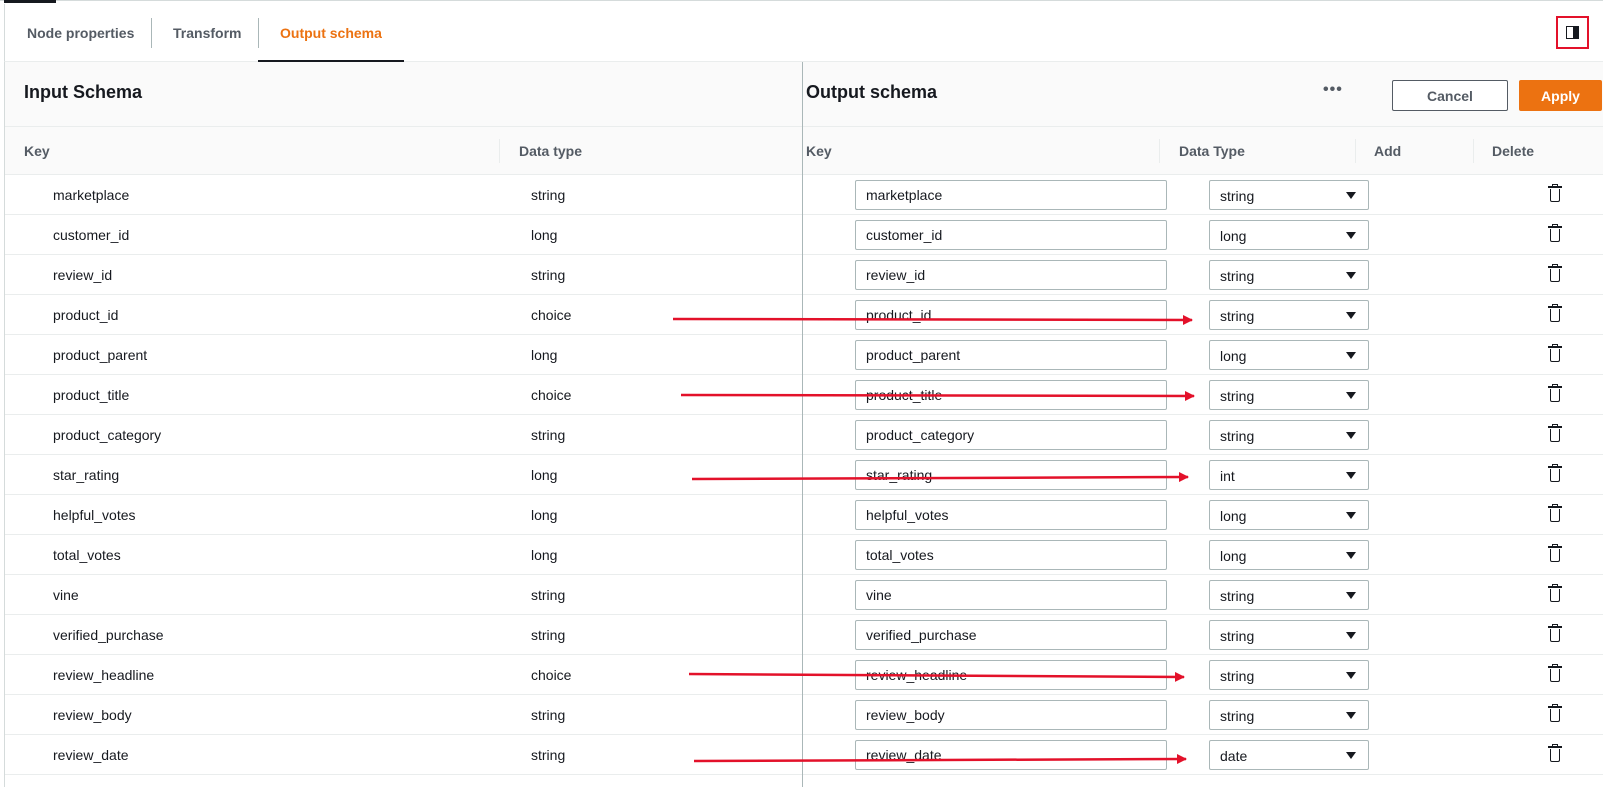 Image resolution: width=1603 pixels, height=787 pixels. I want to click on cancel-button: Cancel, so click(1450, 95).